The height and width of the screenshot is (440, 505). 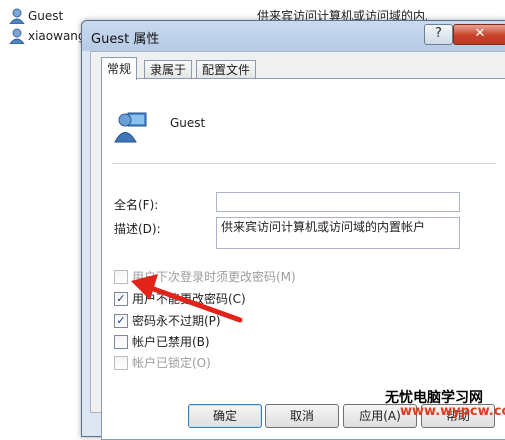 What do you see at coordinates (214, 277) in the screenshot?
I see `checkbox-label: 用户下次登录时须更改密码(M)` at bounding box center [214, 277].